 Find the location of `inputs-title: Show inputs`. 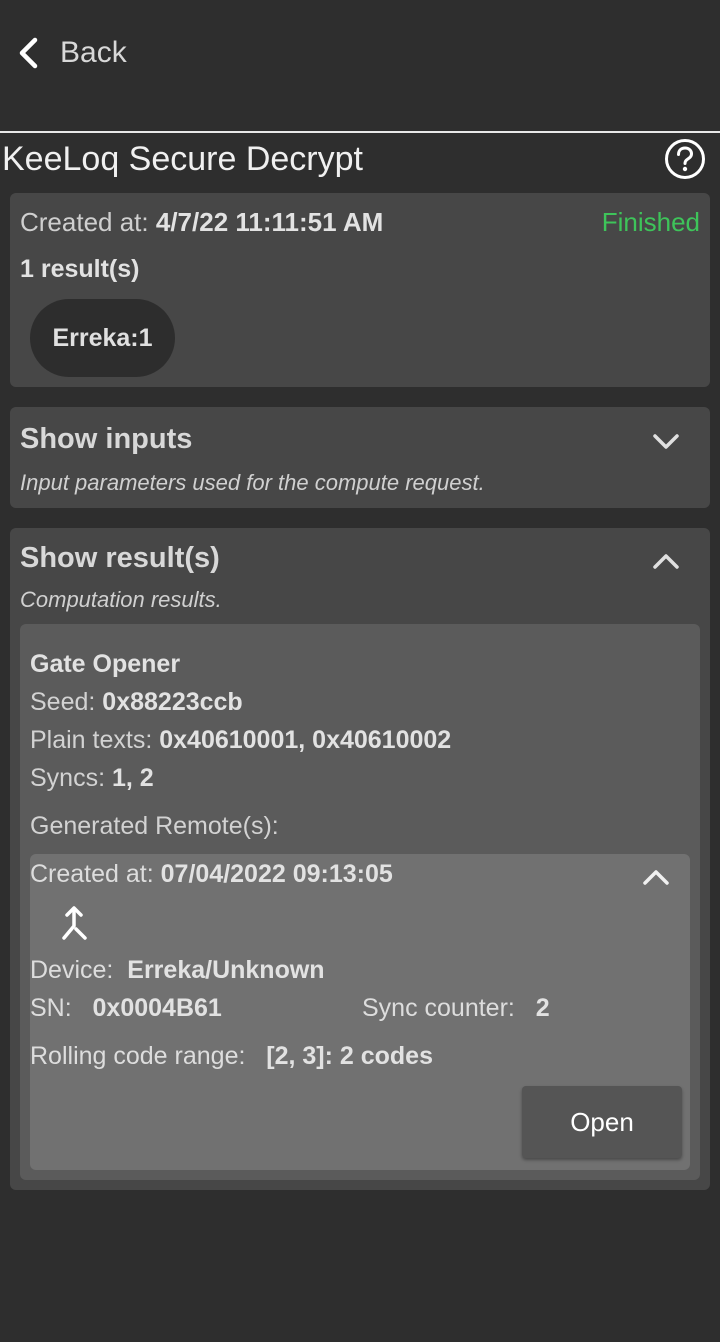

inputs-title: Show inputs is located at coordinates (106, 439).